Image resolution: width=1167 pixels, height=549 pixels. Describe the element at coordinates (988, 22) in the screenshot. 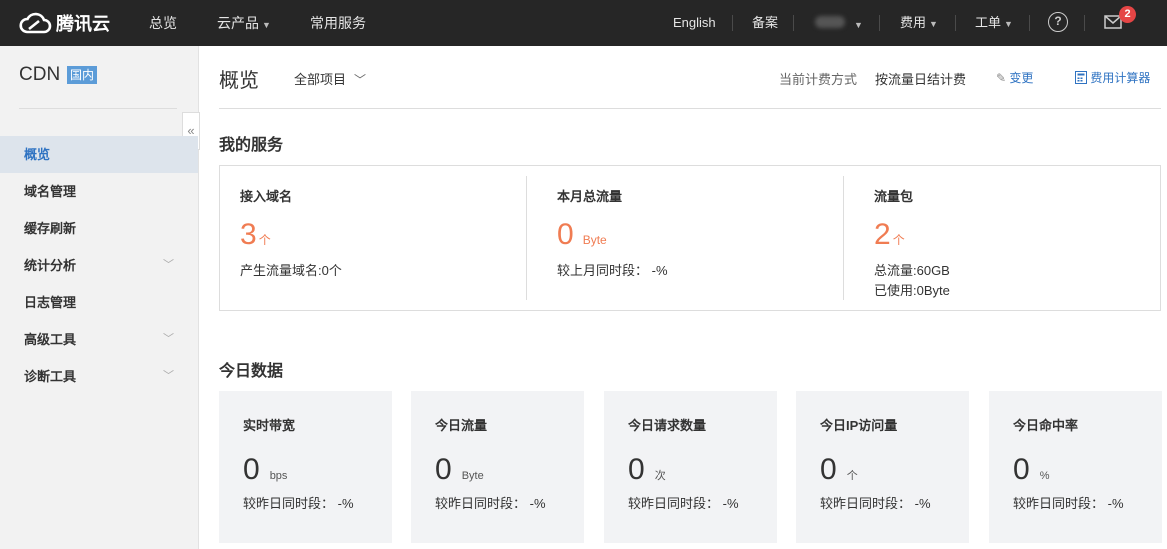

I see `tickets-label: 工单` at that location.